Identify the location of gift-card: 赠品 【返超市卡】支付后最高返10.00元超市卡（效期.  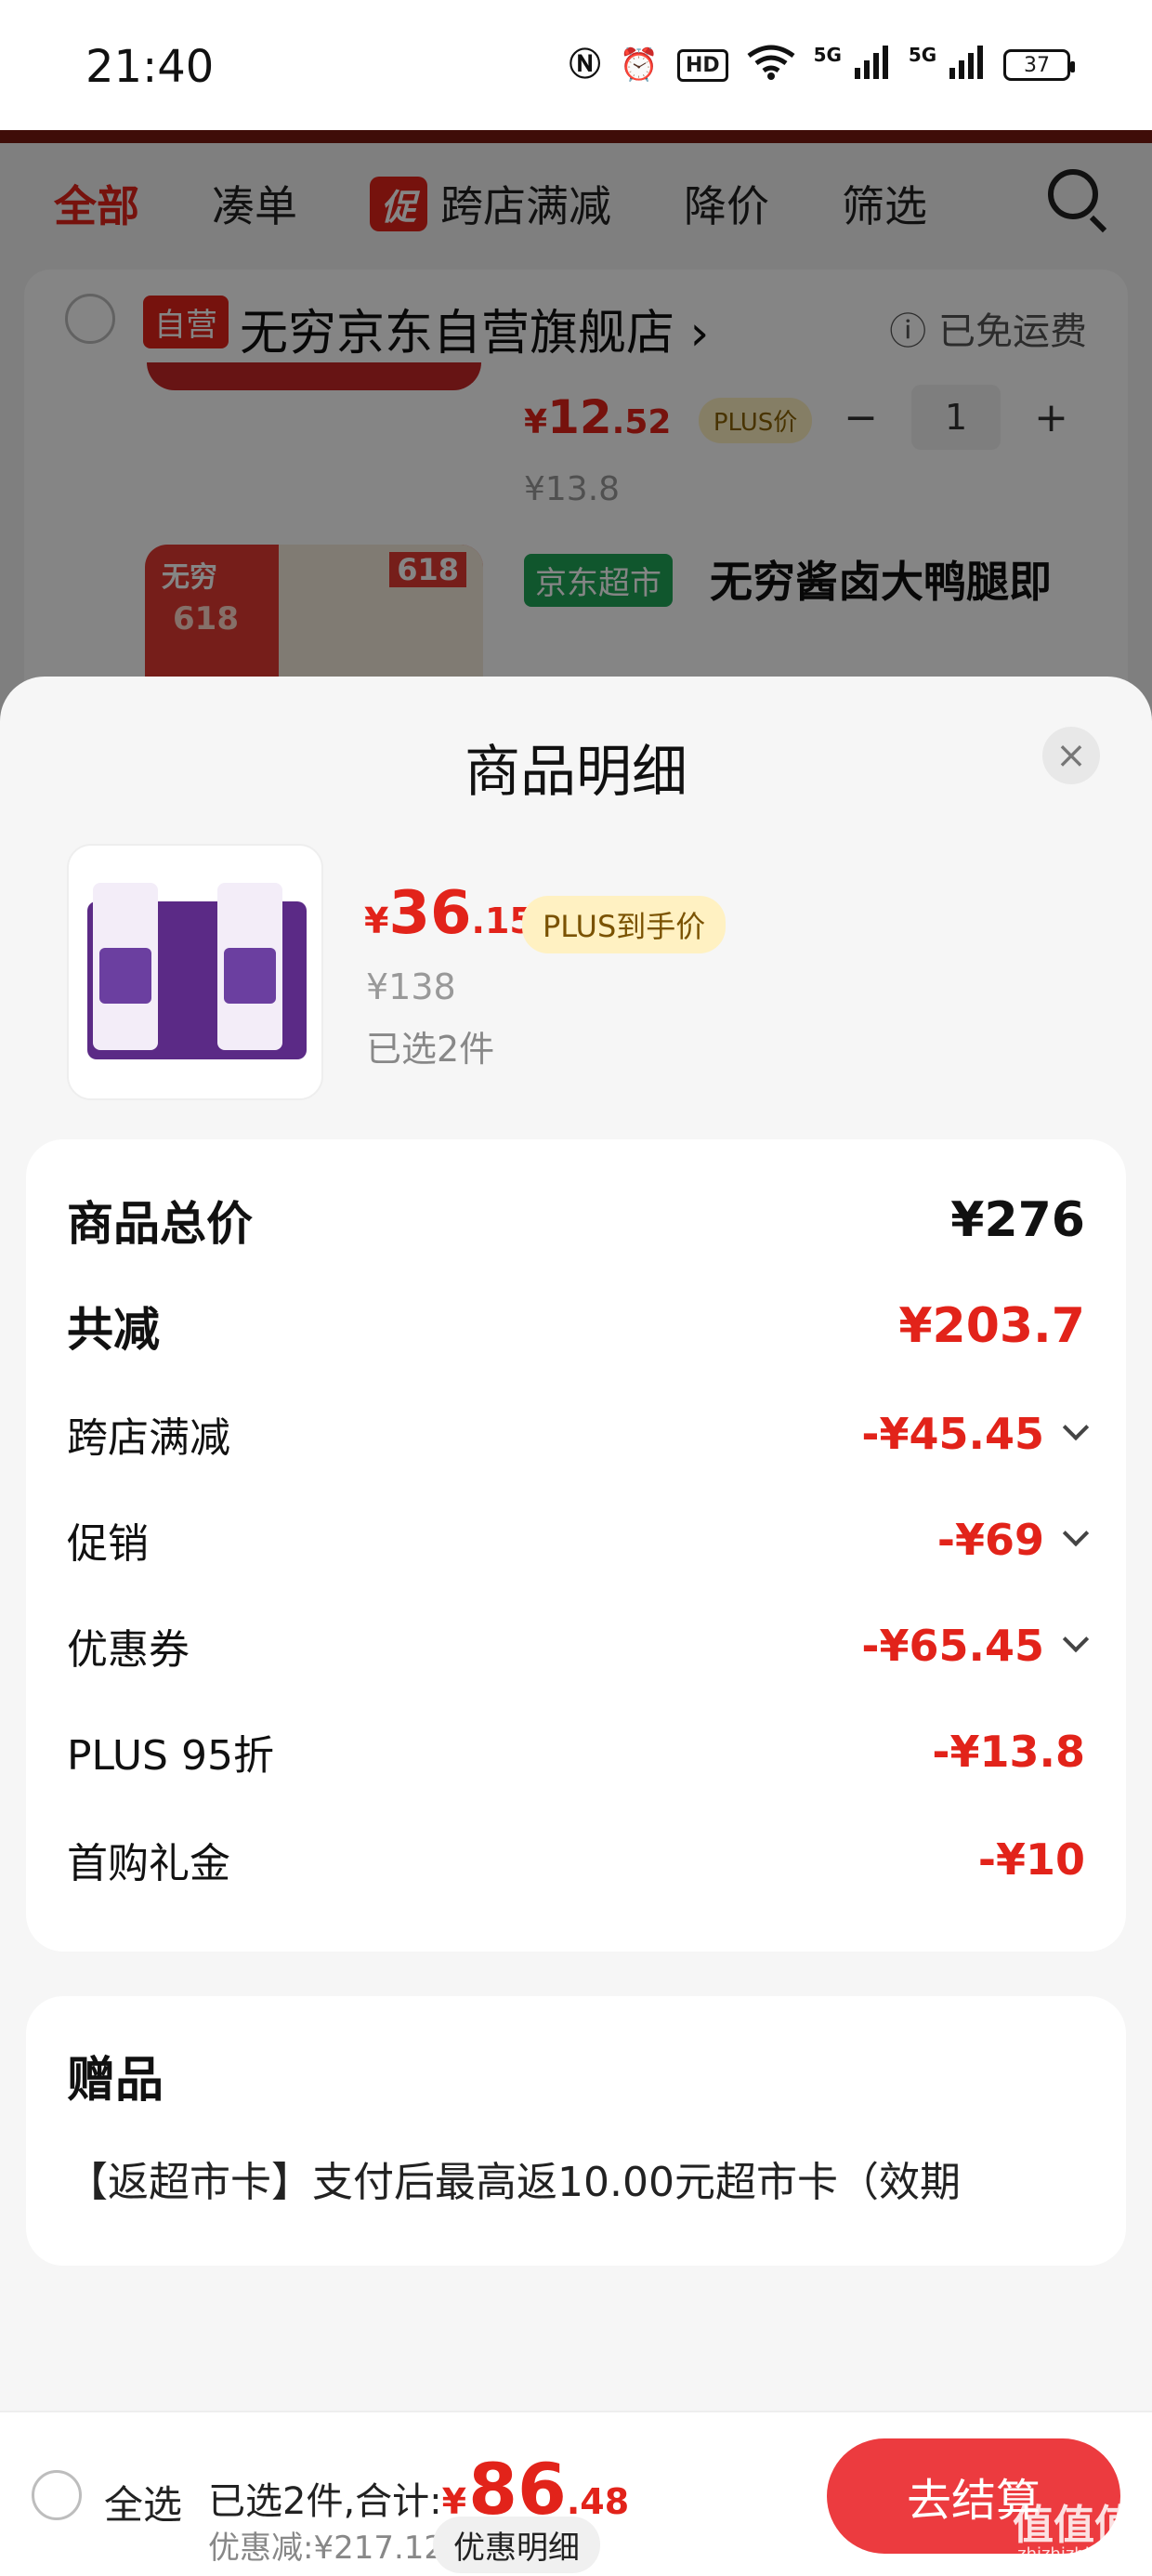
(576, 2131).